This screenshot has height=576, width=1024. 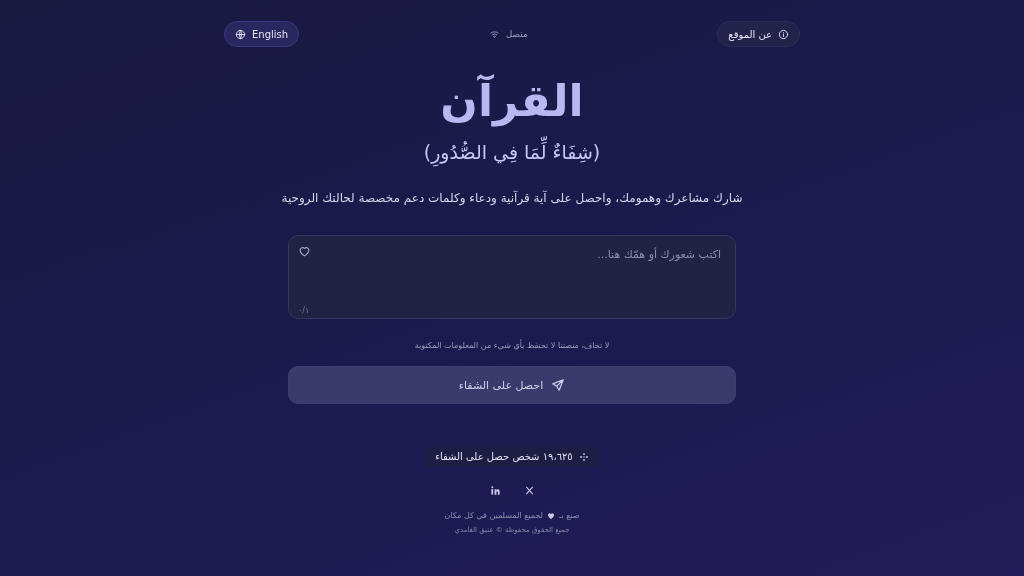 I want to click on wifi-icon, so click(x=494, y=34).